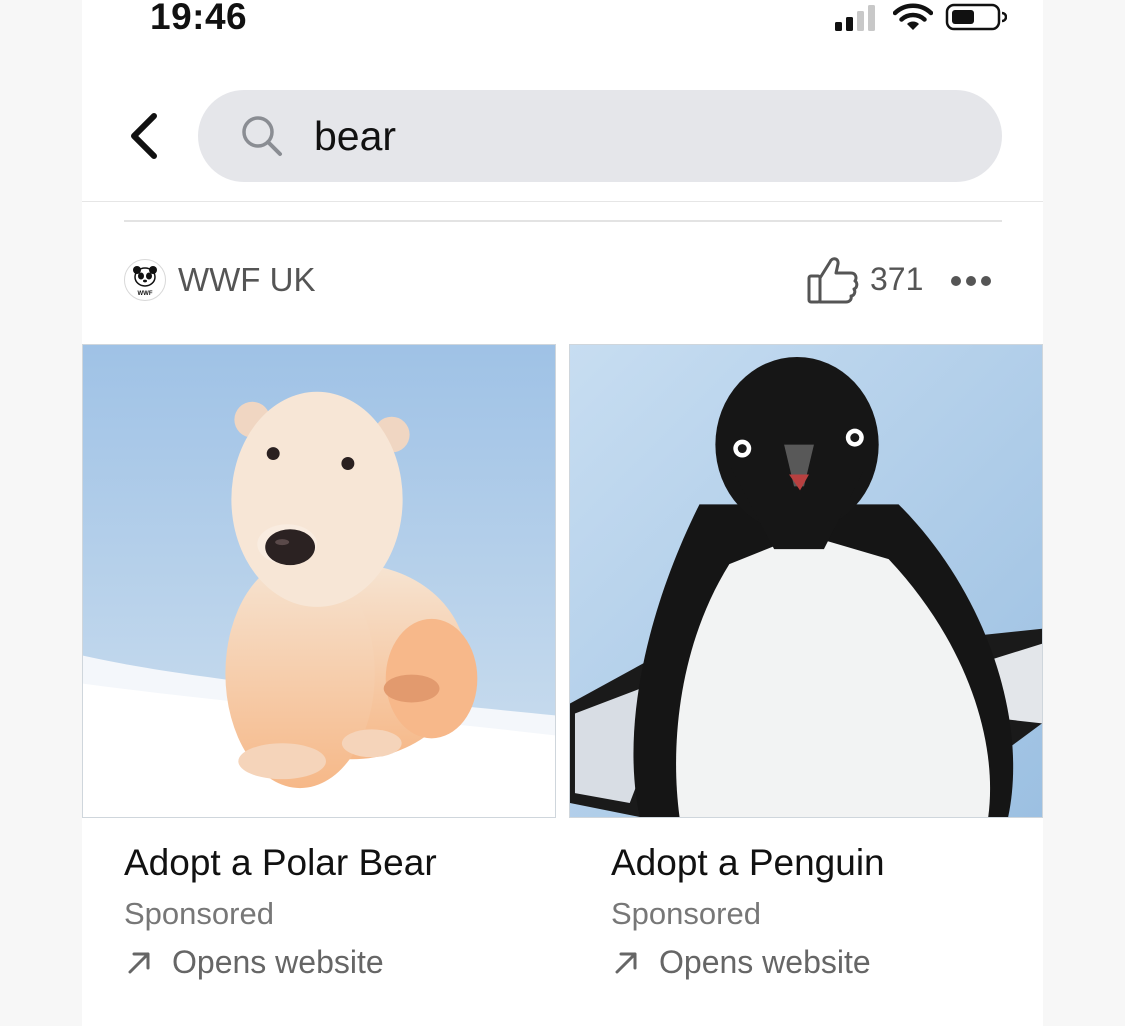 The image size is (1125, 1026). I want to click on search-icon, so click(262, 136).